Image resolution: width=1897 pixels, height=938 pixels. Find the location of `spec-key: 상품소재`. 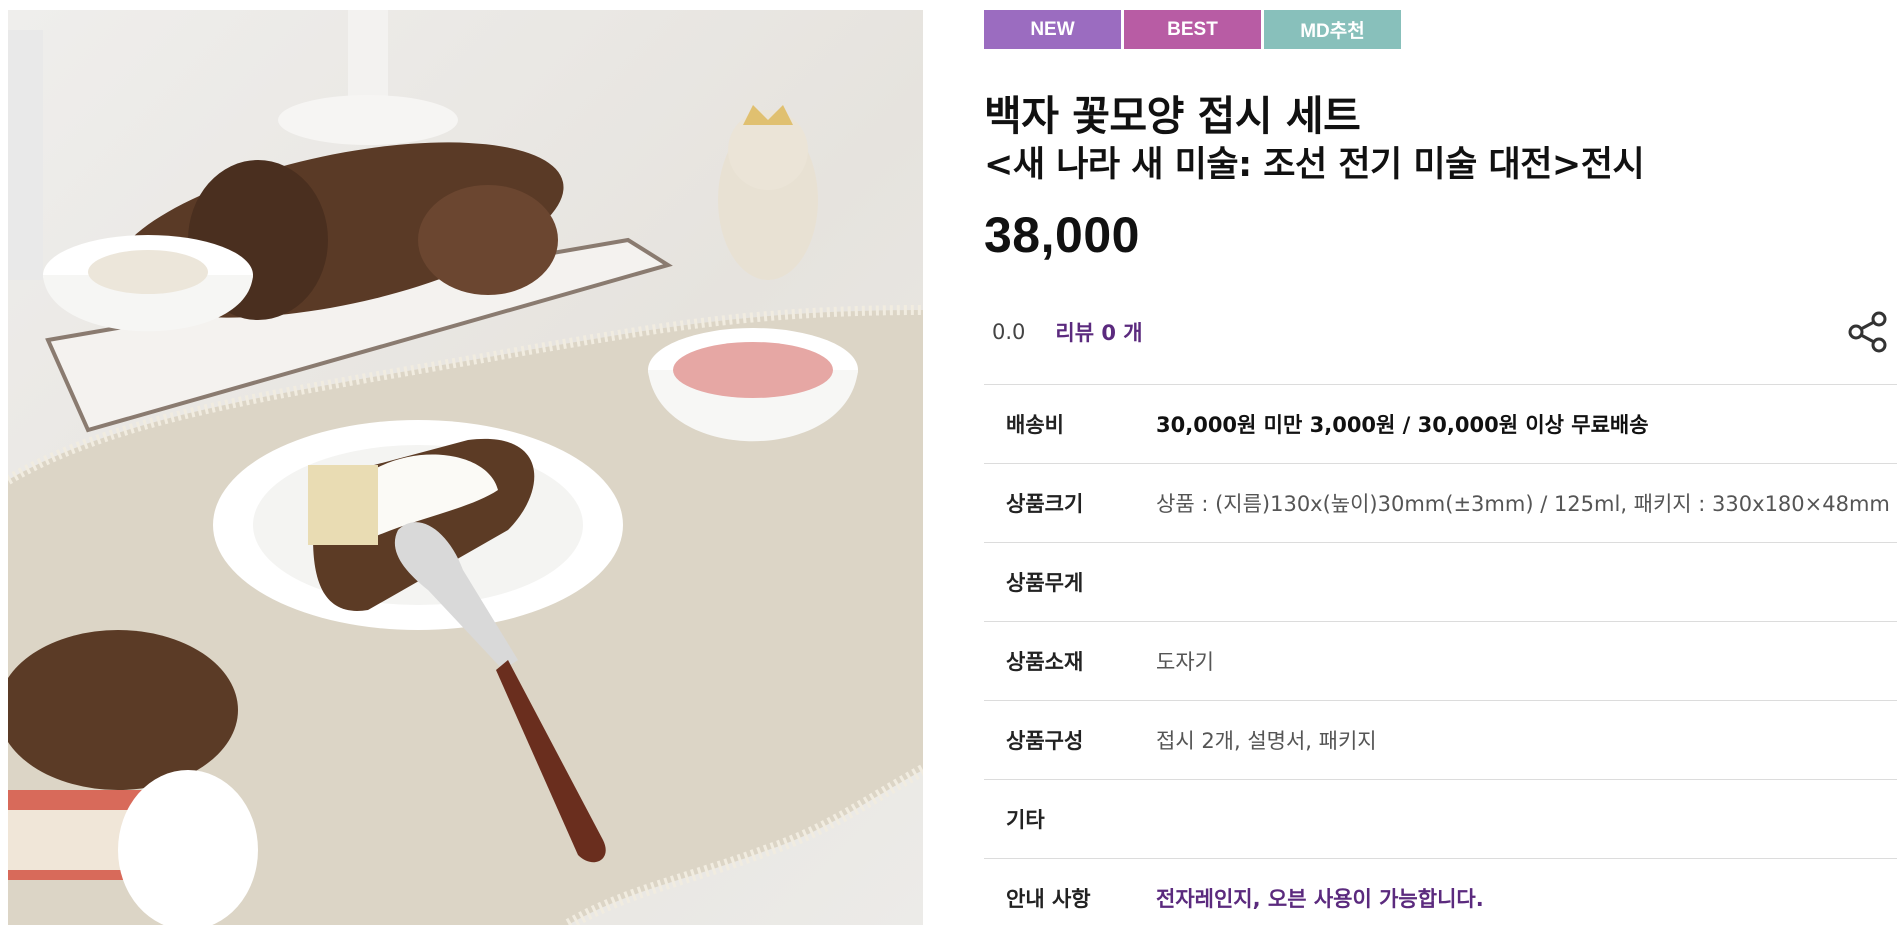

spec-key: 상품소재 is located at coordinates (1045, 662).